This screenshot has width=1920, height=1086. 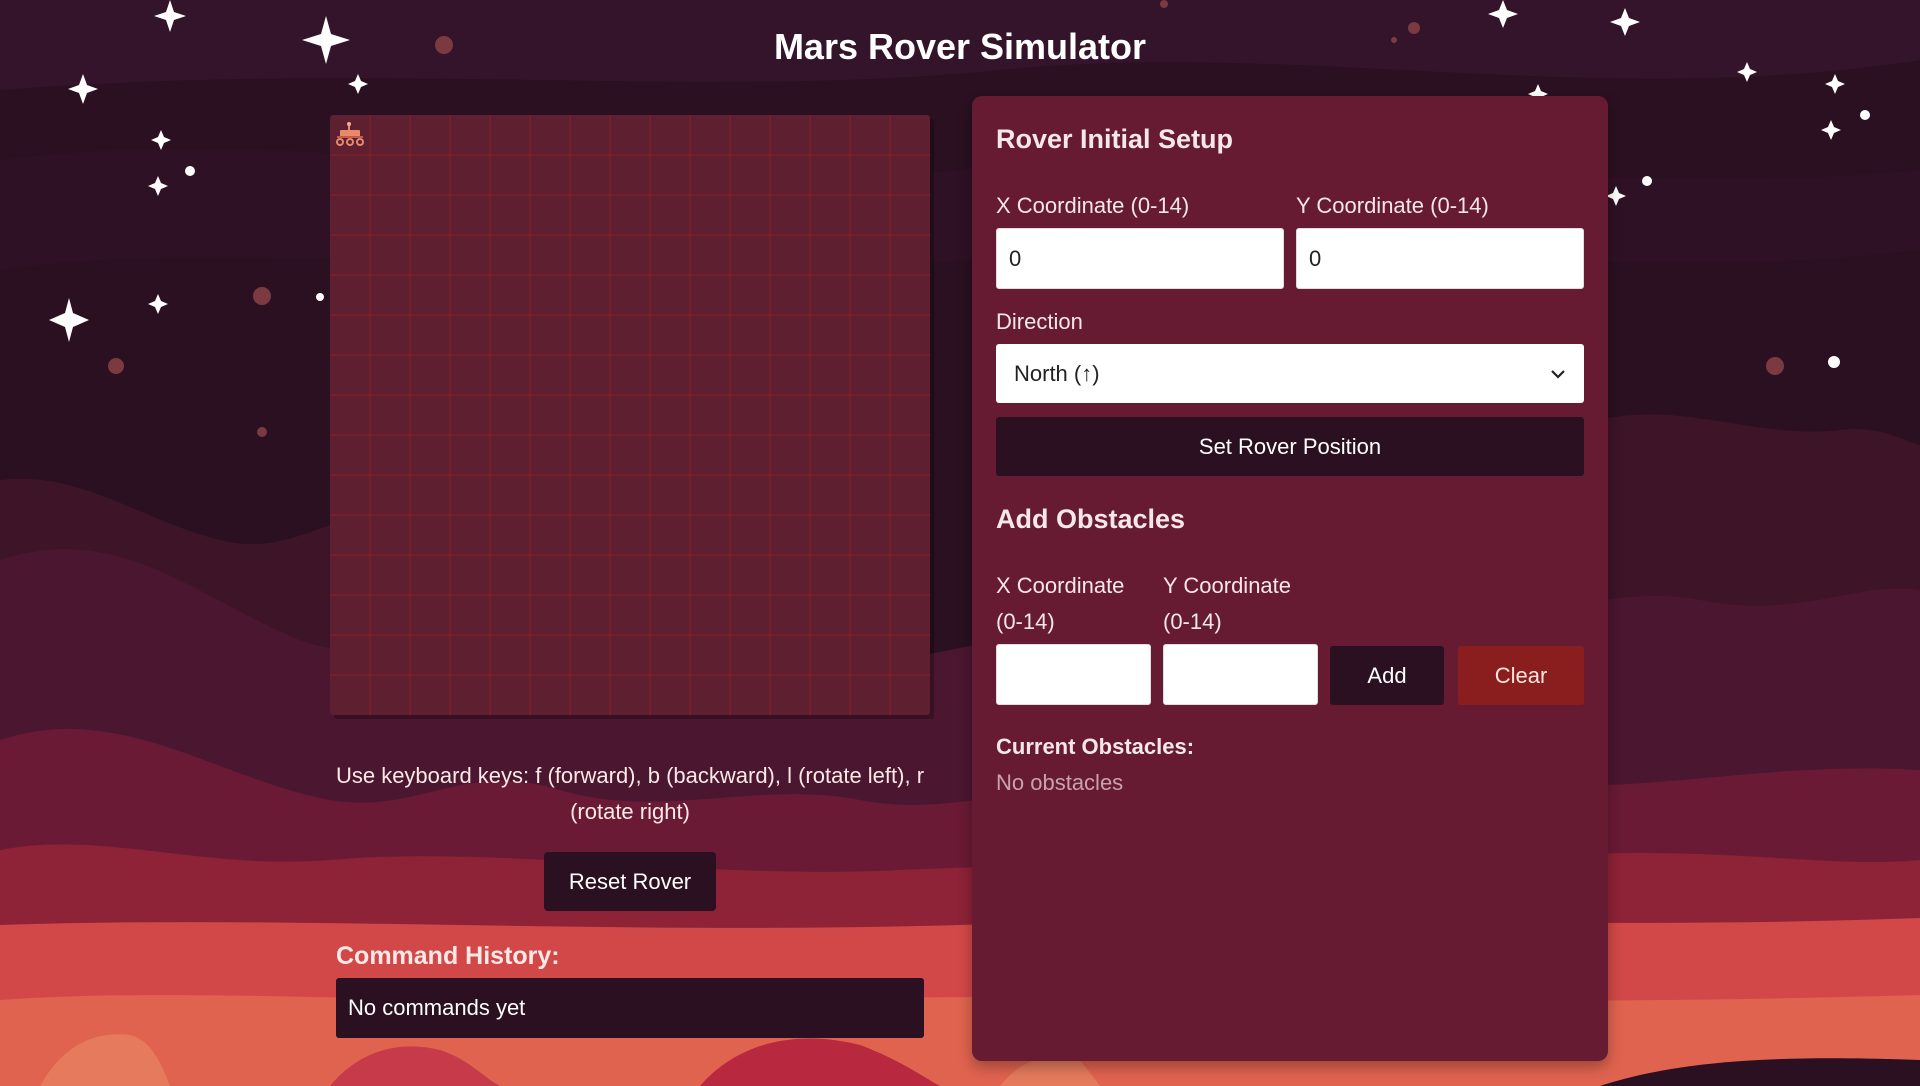 I want to click on clear-obstacles-button: Clear, so click(x=1521, y=675).